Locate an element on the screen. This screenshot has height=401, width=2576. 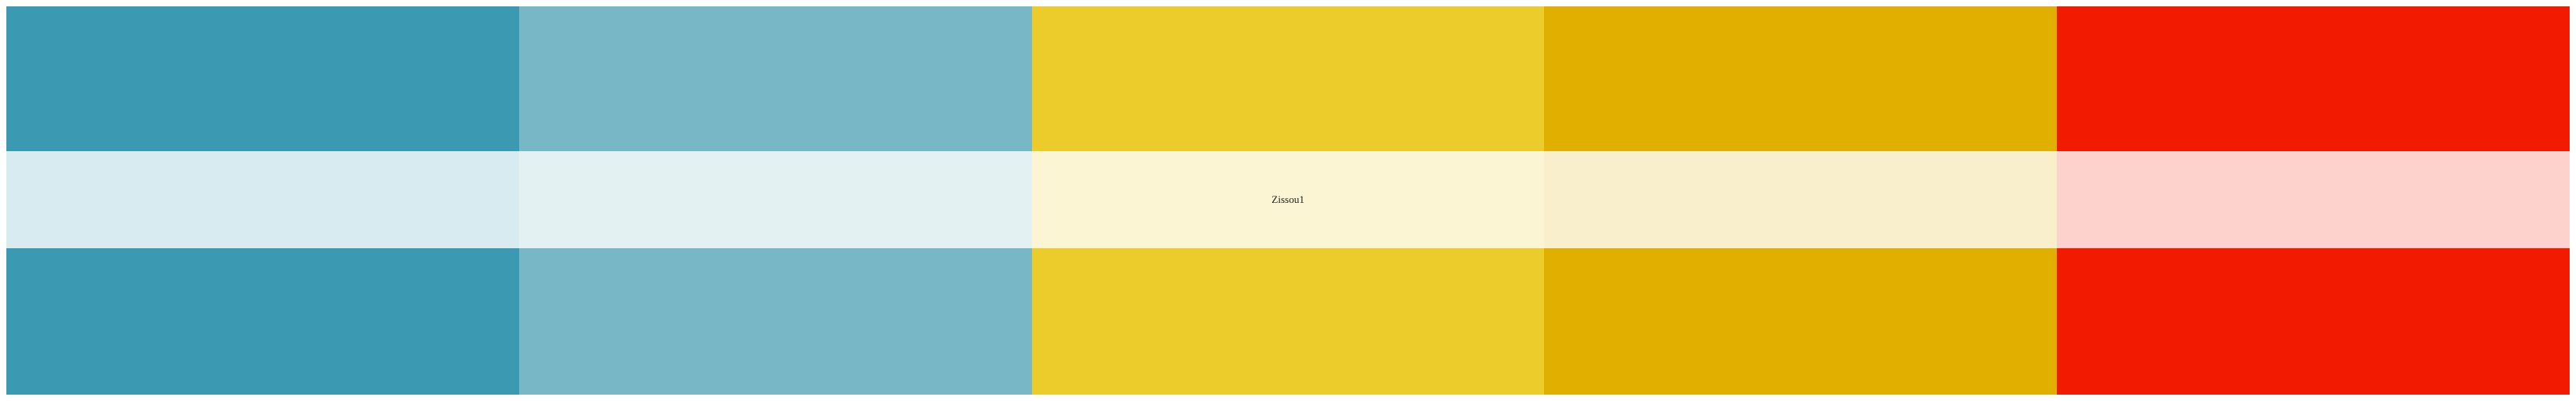
swatch-3-top is located at coordinates (1288, 78).